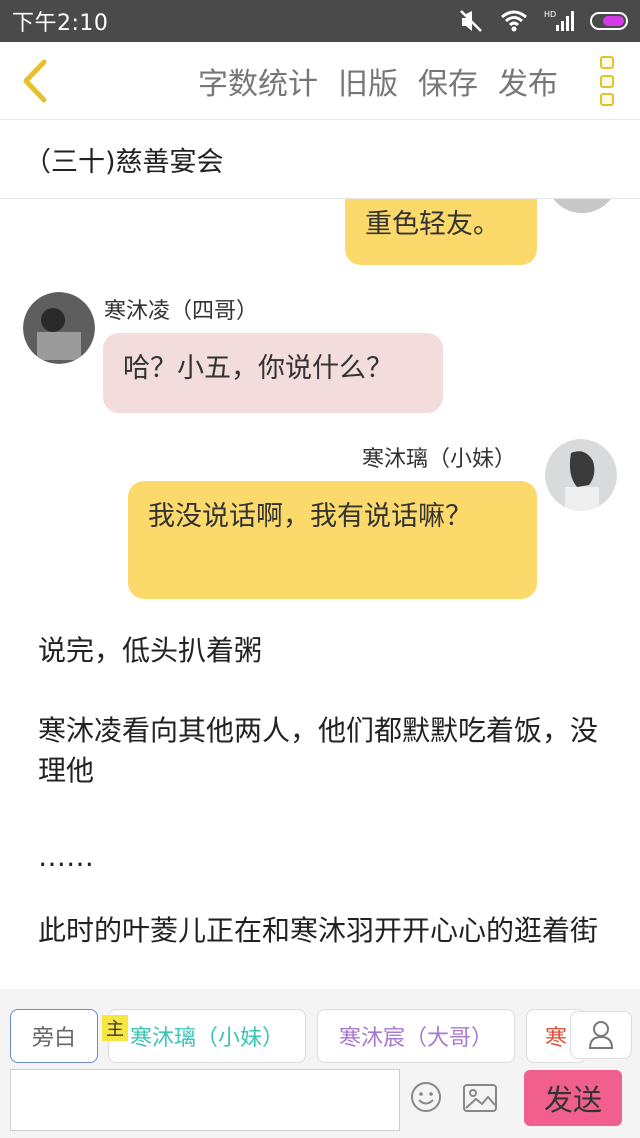 The width and height of the screenshot is (640, 1138). I want to click on old-version-button: 旧版, so click(368, 81).